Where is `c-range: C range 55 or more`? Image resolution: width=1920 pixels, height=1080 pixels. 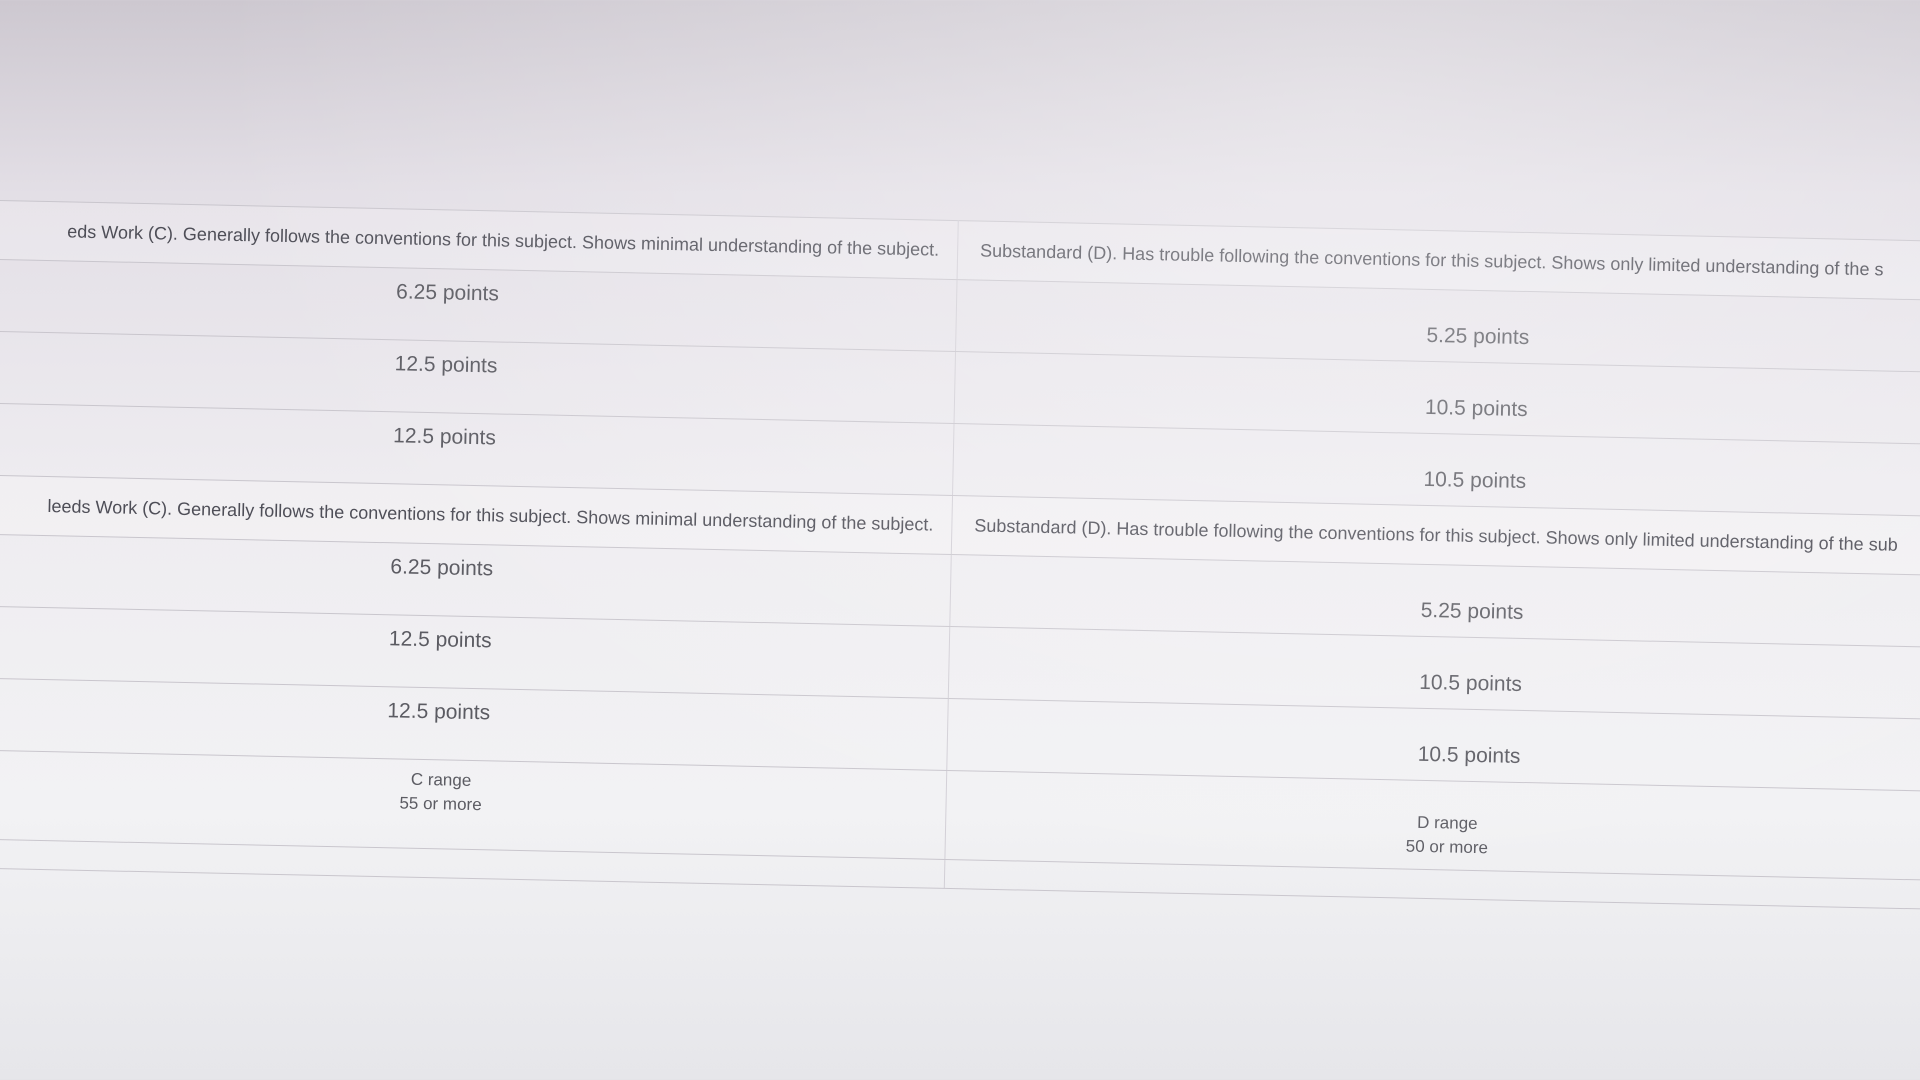
c-range: C range 55 or more is located at coordinates (440, 793).